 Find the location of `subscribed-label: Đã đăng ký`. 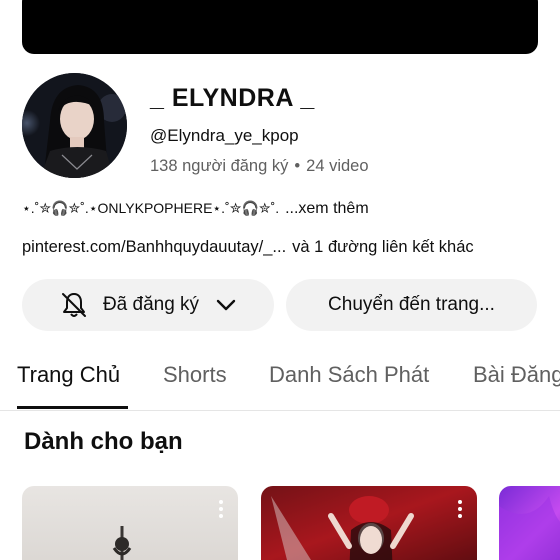

subscribed-label: Đã đăng ký is located at coordinates (151, 304).